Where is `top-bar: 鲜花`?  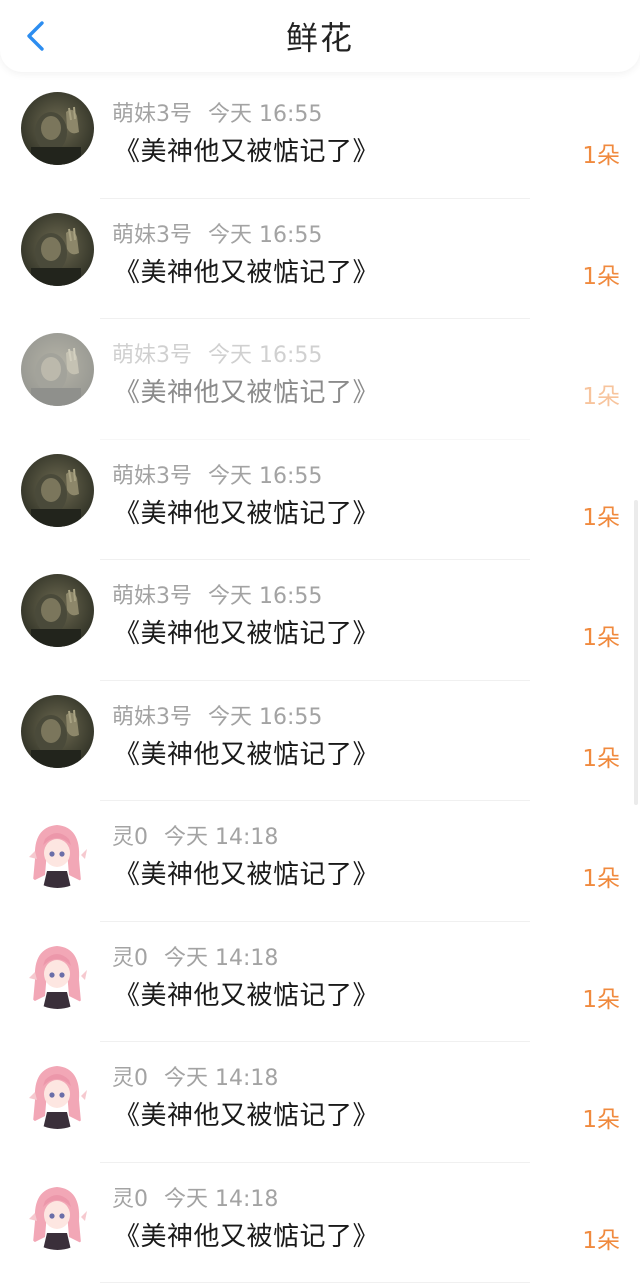
top-bar: 鲜花 is located at coordinates (320, 36).